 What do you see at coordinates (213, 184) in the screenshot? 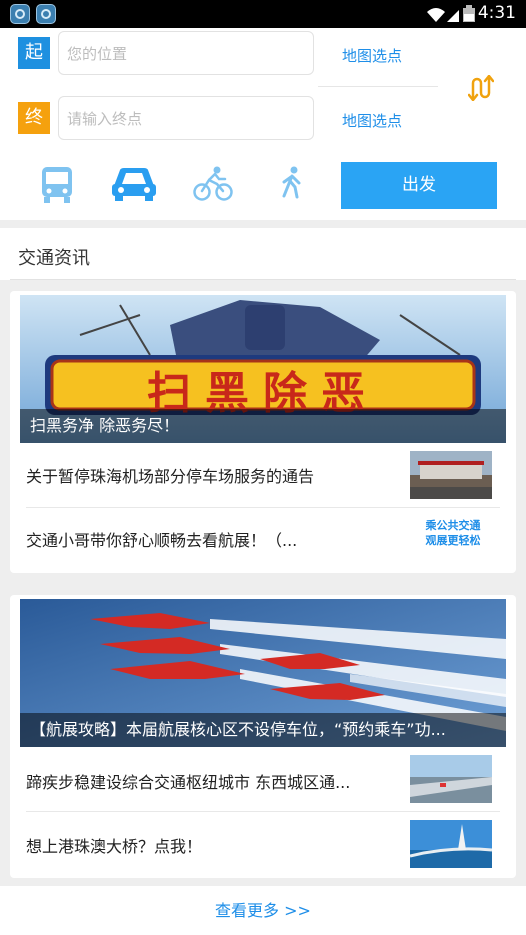
I see `bike-icon` at bounding box center [213, 184].